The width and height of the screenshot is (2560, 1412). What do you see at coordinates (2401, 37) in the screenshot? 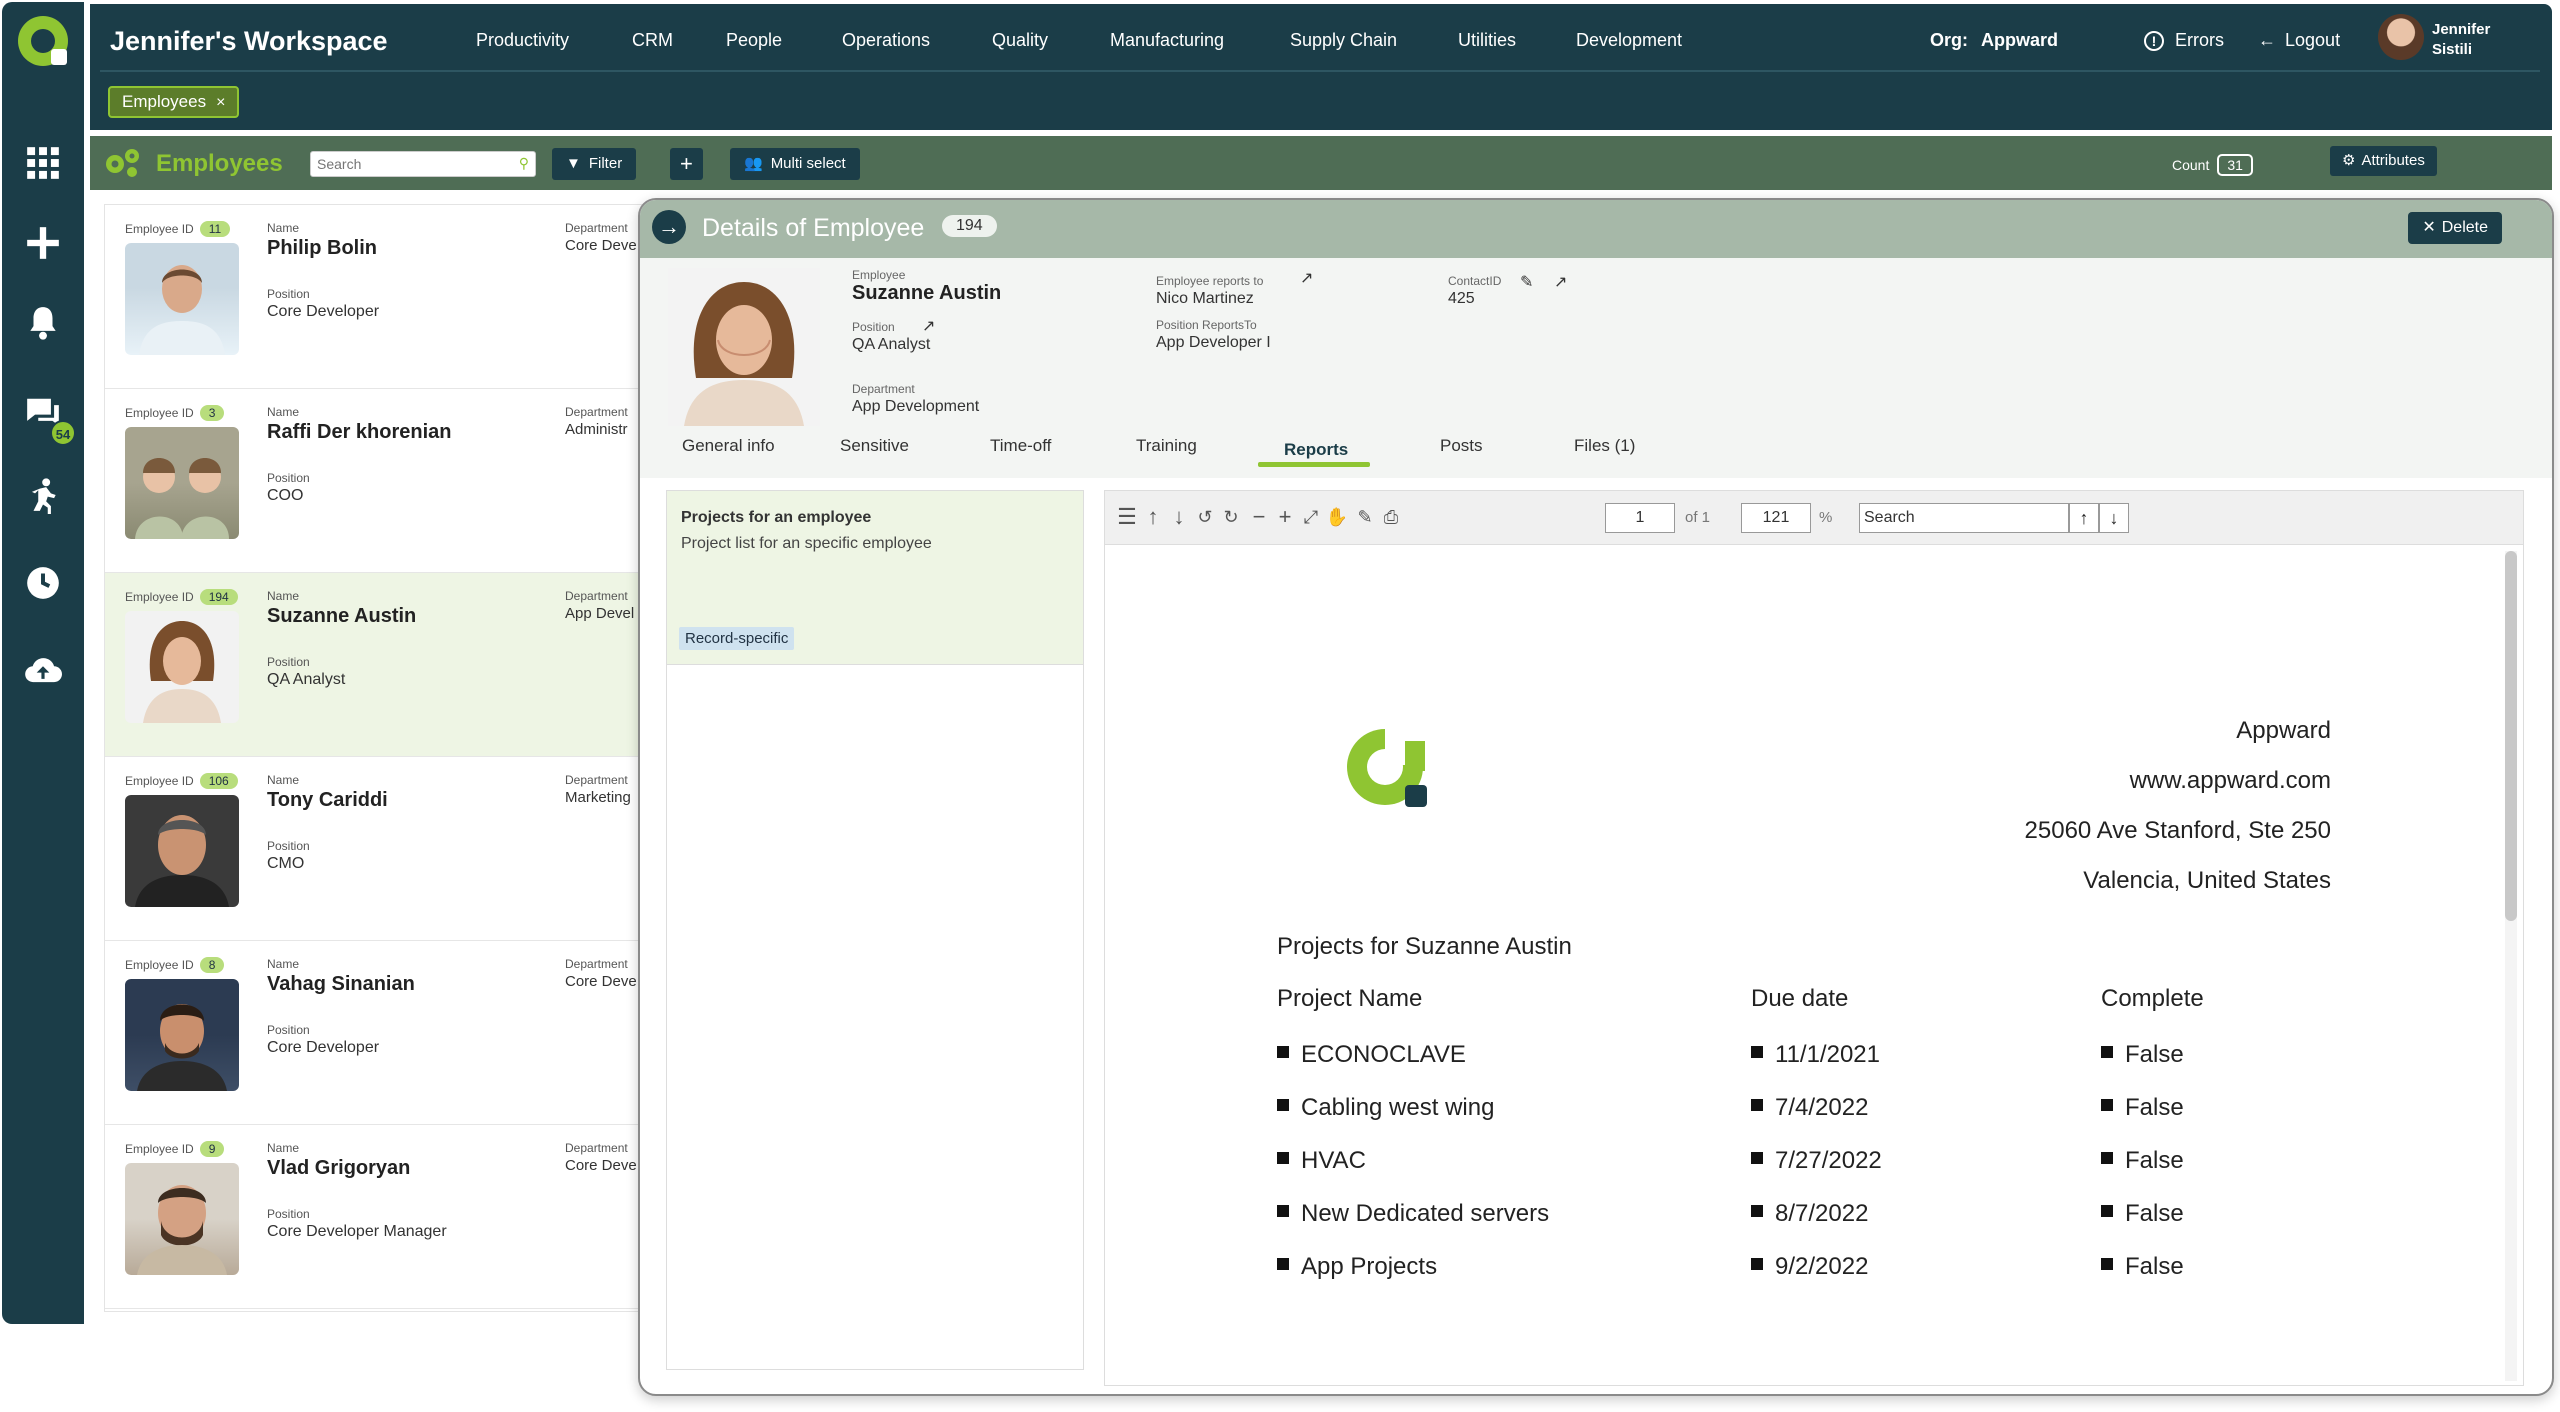
I see `user-avatar` at bounding box center [2401, 37].